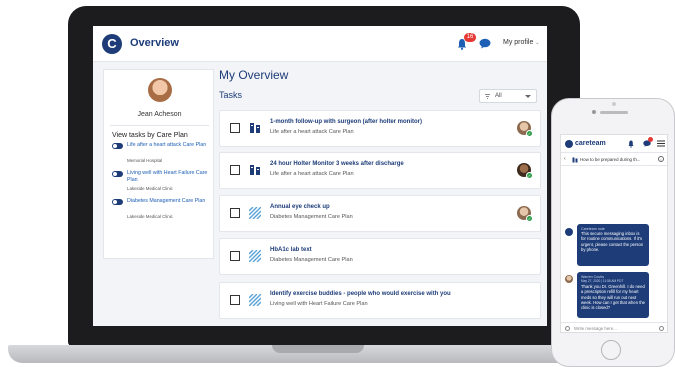  What do you see at coordinates (590, 143) in the screenshot?
I see `brand-name: careteam` at bounding box center [590, 143].